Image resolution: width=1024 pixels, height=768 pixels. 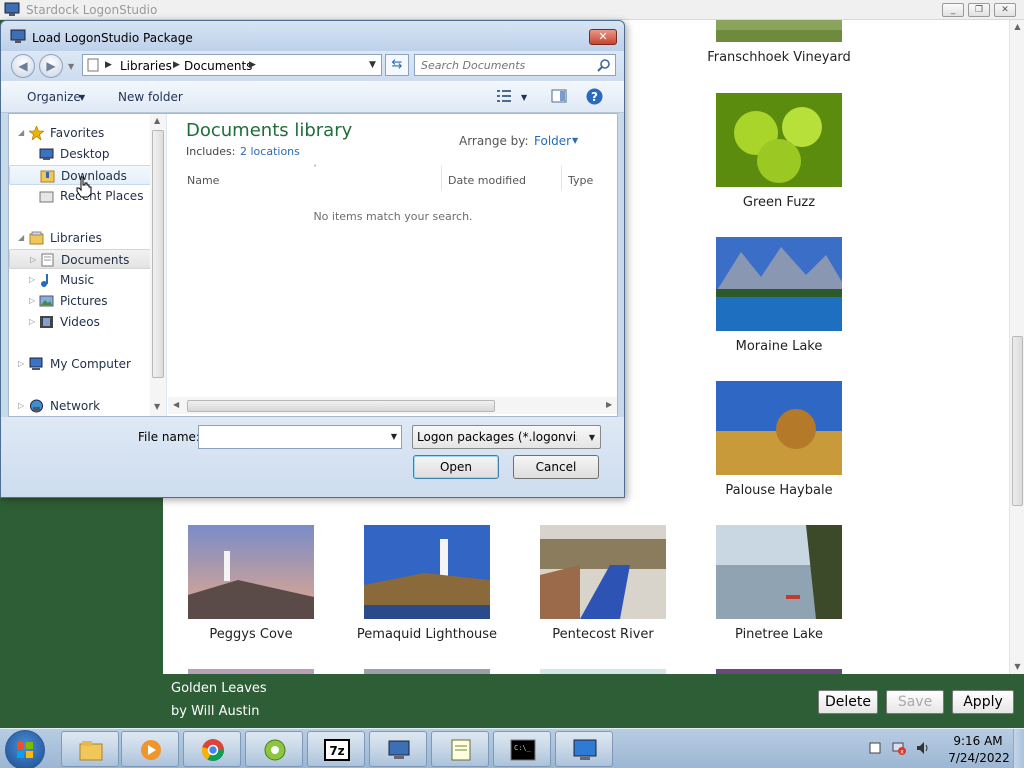 What do you see at coordinates (584, 749) in the screenshot?
I see `taskbar-logonstudio` at bounding box center [584, 749].